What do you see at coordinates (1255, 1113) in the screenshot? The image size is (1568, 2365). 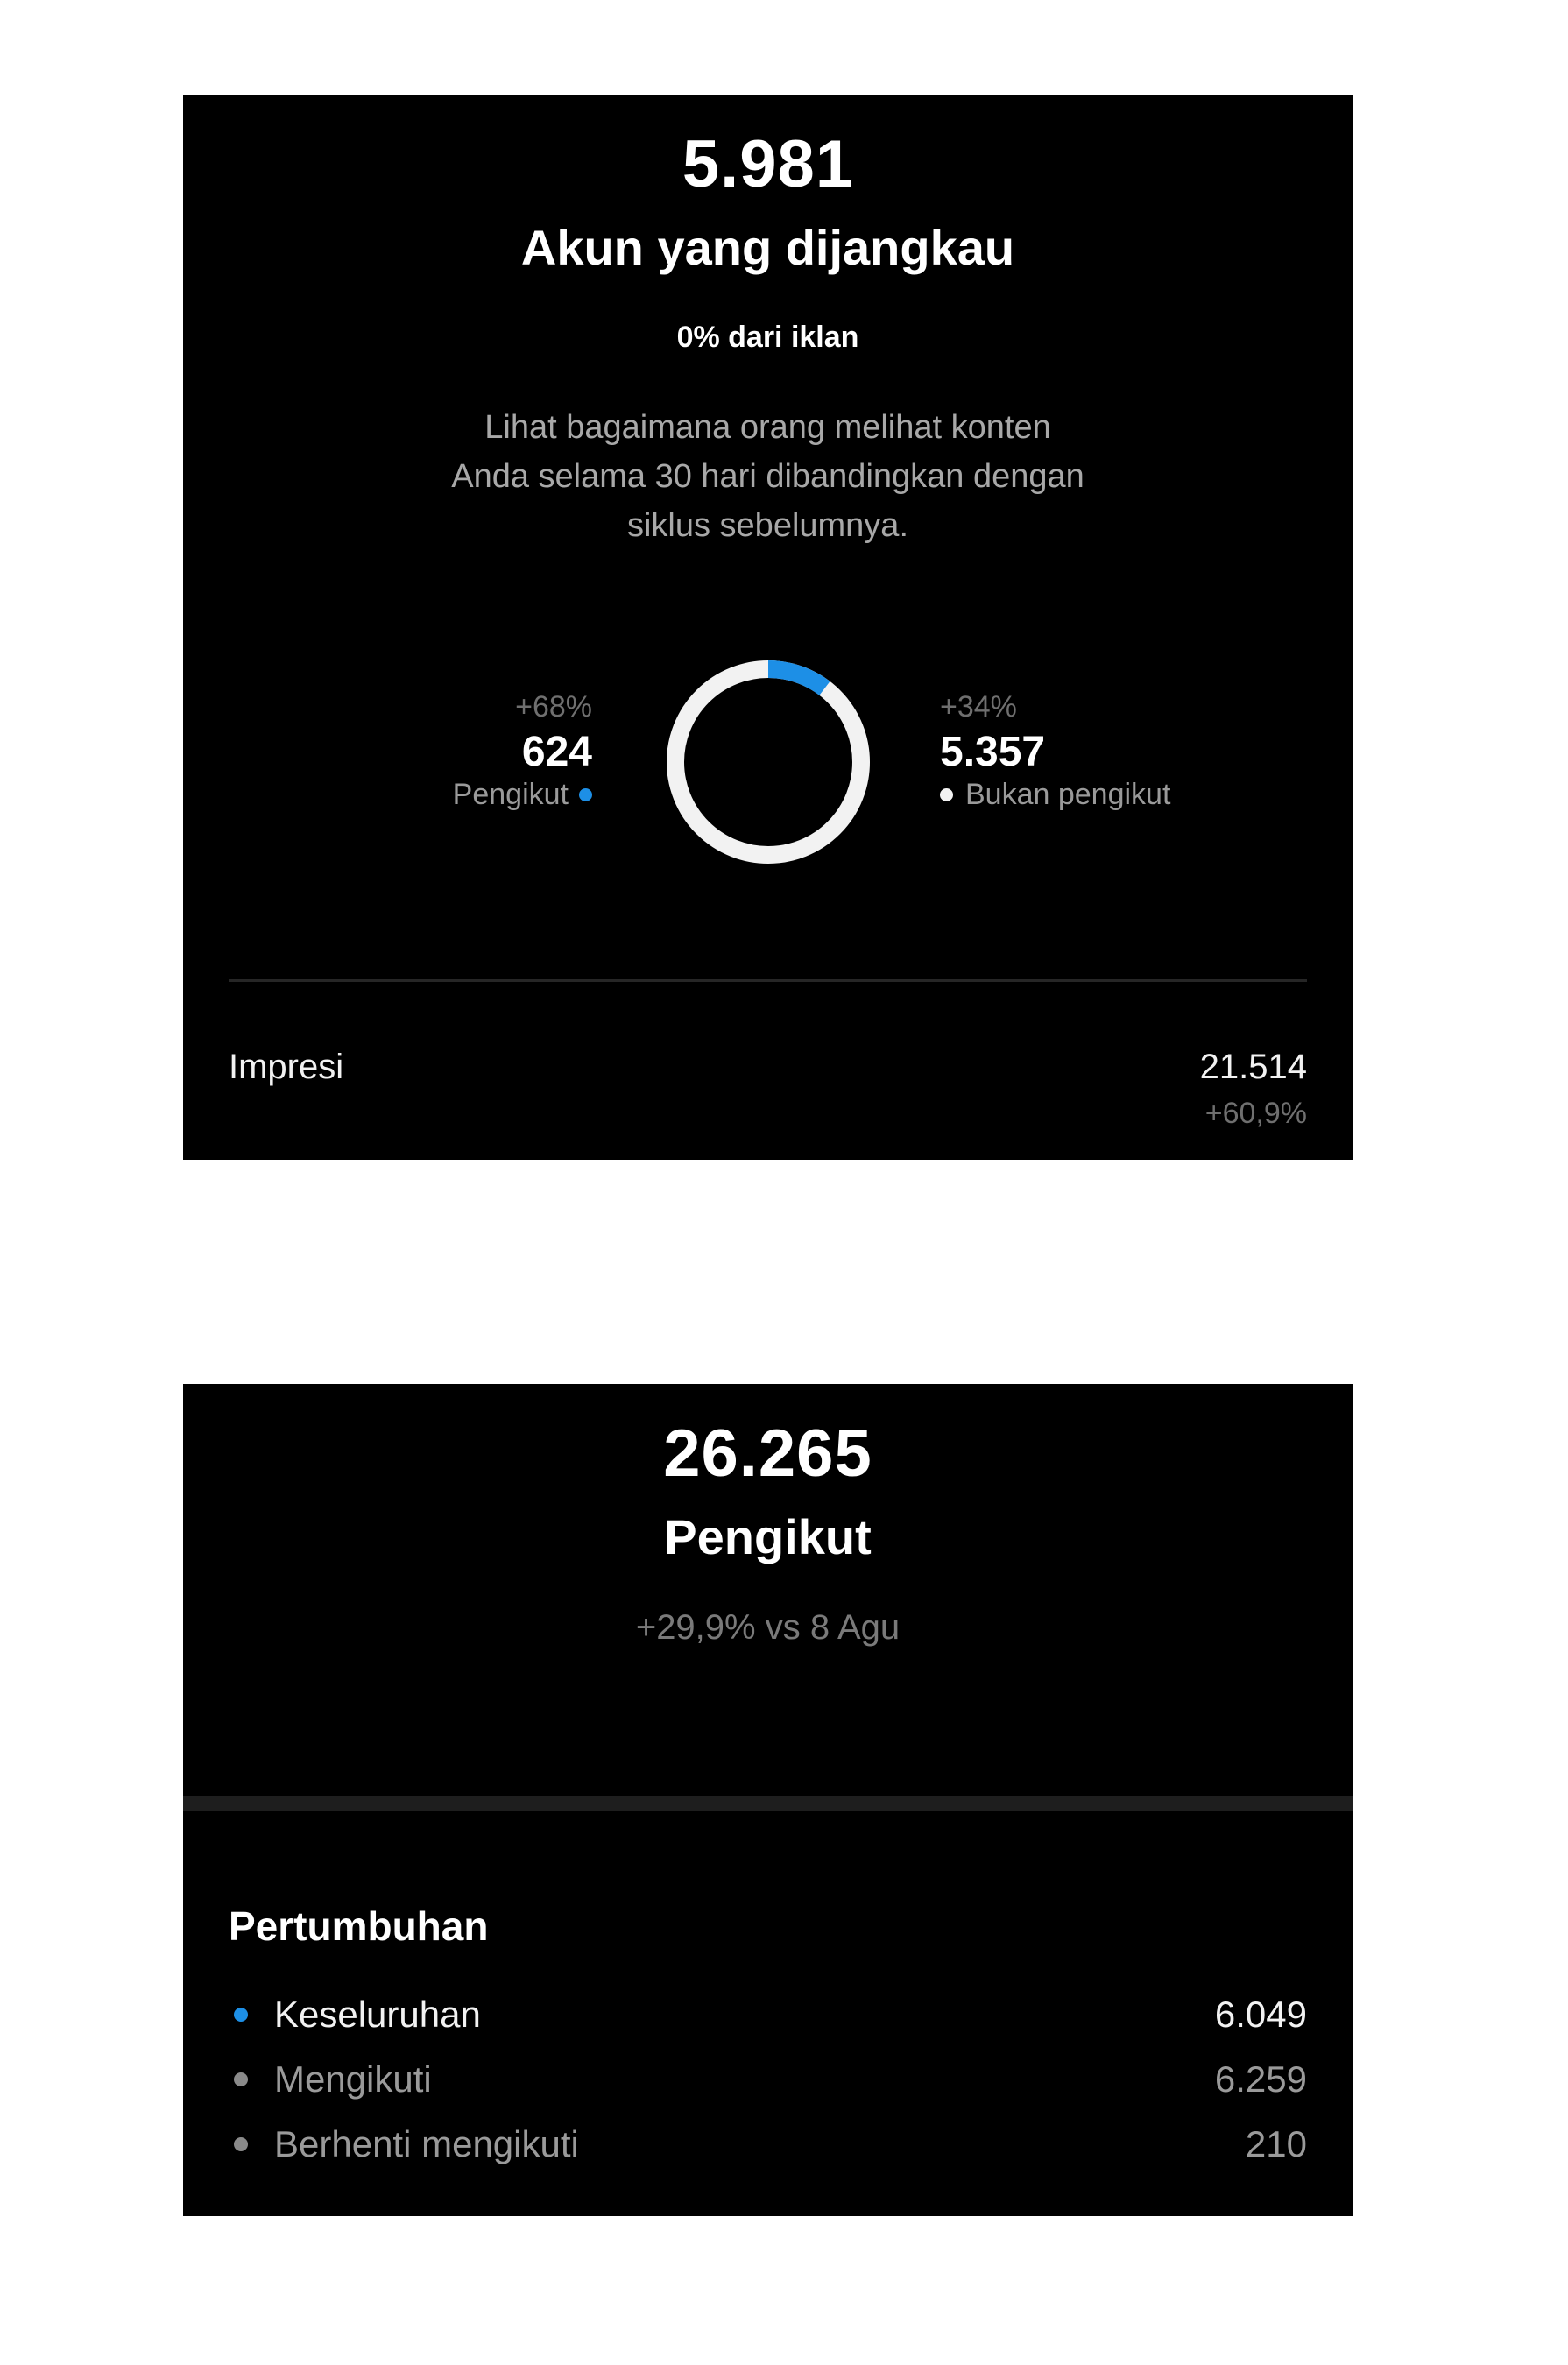 I see `impressions-change: +60,9%` at bounding box center [1255, 1113].